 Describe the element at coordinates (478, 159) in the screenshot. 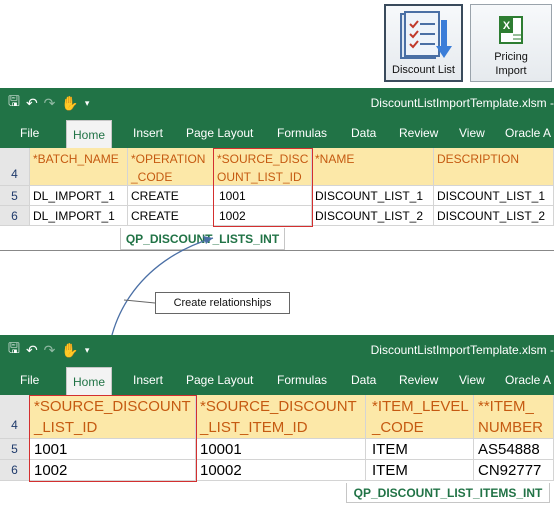

I see `header-line2: DESCRIPTION` at that location.